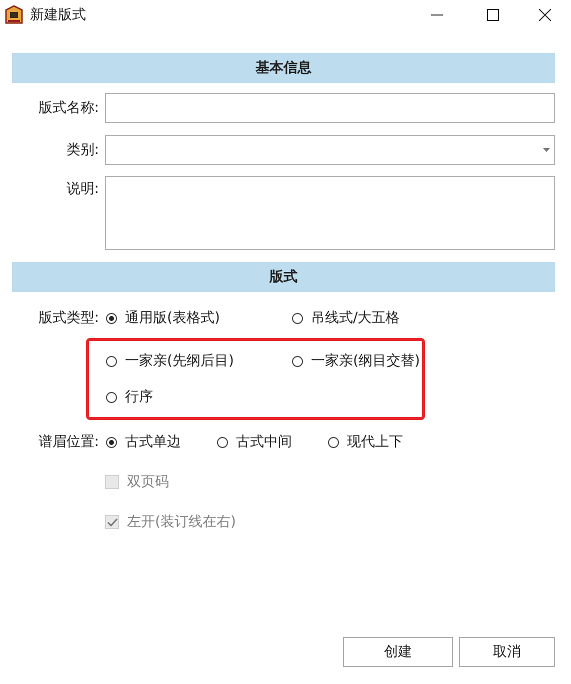  I want to click on checkbox-label: 左开(装订线在右), so click(181, 522).